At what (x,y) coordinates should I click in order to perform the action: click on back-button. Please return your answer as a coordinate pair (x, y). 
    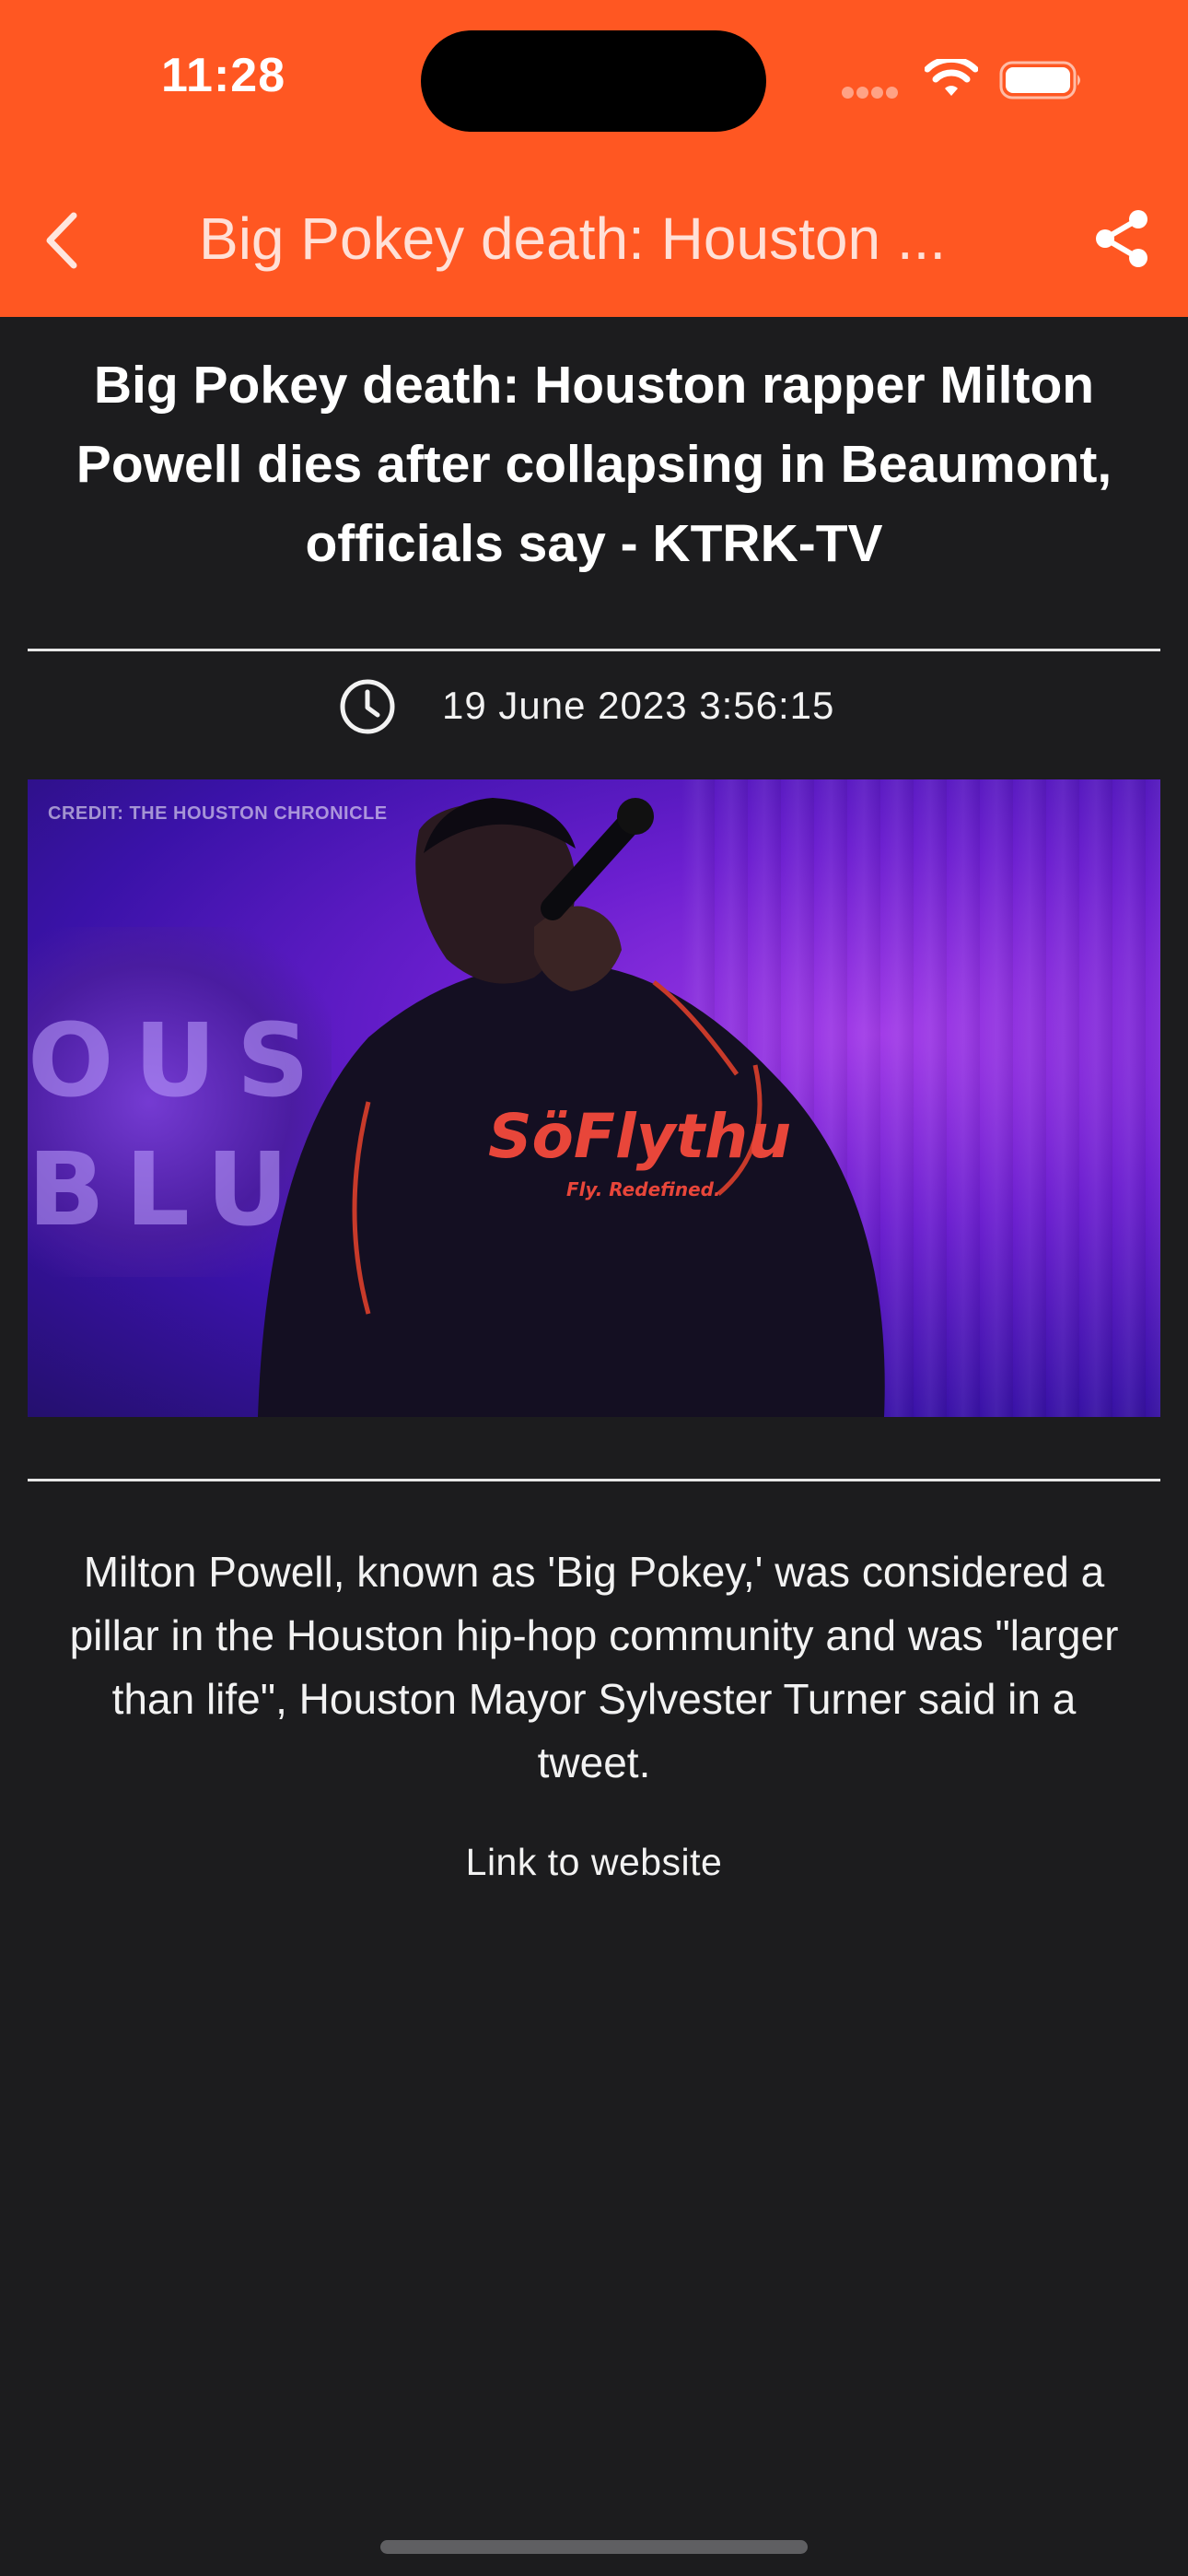
    Looking at the image, I should click on (63, 240).